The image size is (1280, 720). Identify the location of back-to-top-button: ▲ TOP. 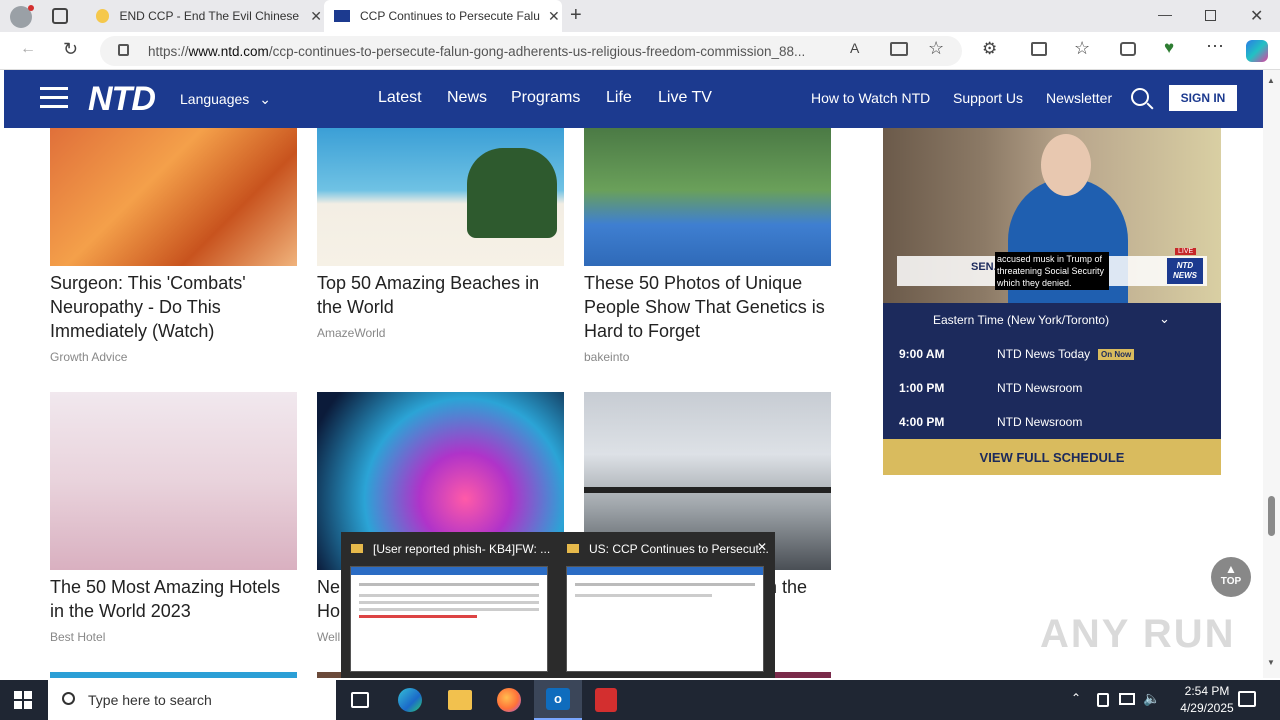
(1231, 577).